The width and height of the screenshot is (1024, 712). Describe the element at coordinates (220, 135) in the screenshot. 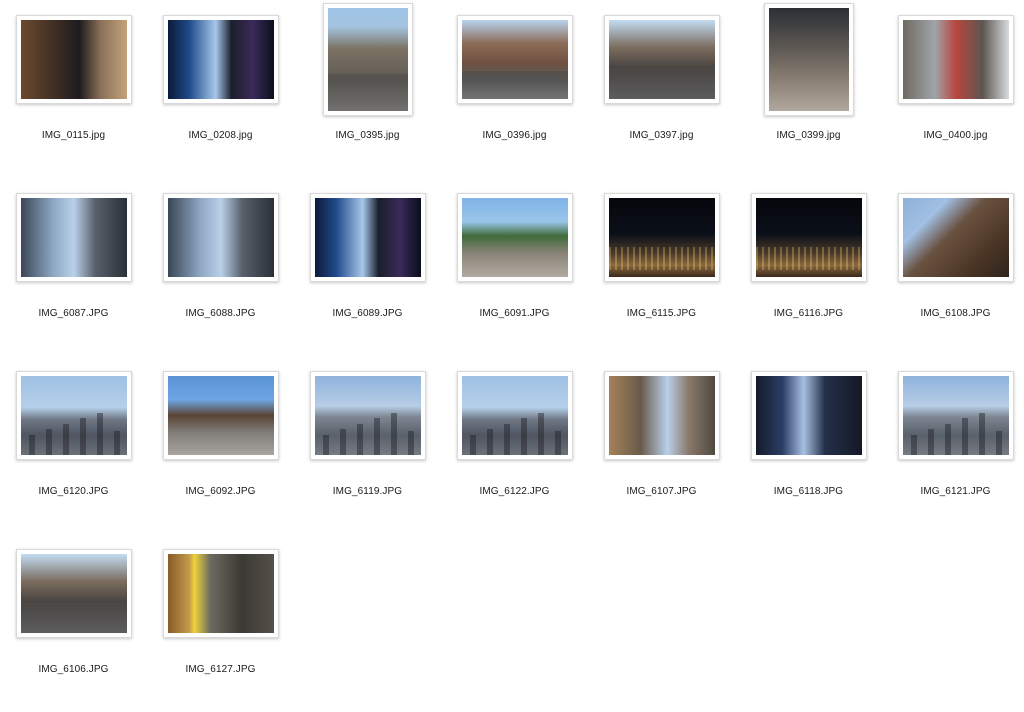

I see `file-name-label: IMG_0208.jpg` at that location.